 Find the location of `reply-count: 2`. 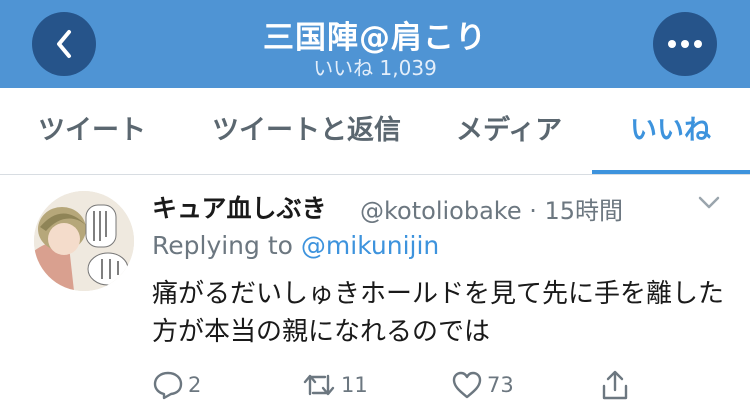

reply-count: 2 is located at coordinates (195, 385).